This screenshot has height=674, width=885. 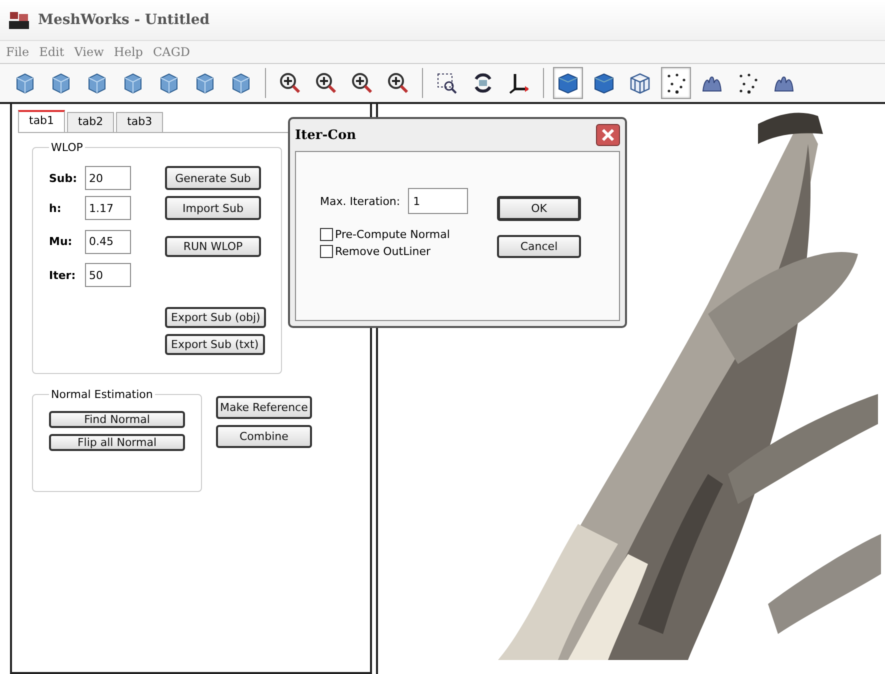 I want to click on action-button: Flip all Normal, so click(x=117, y=442).